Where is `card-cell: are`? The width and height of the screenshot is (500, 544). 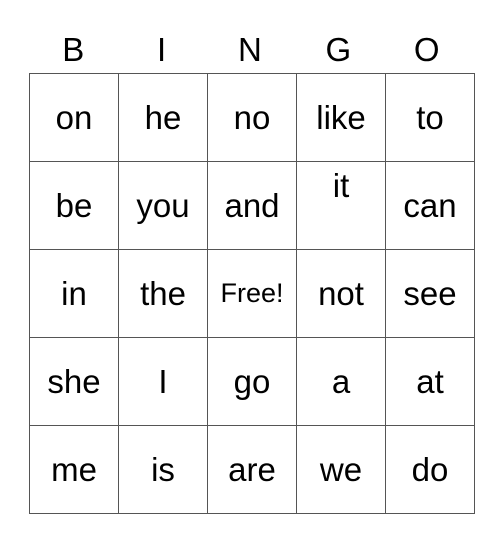
card-cell: are is located at coordinates (252, 469).